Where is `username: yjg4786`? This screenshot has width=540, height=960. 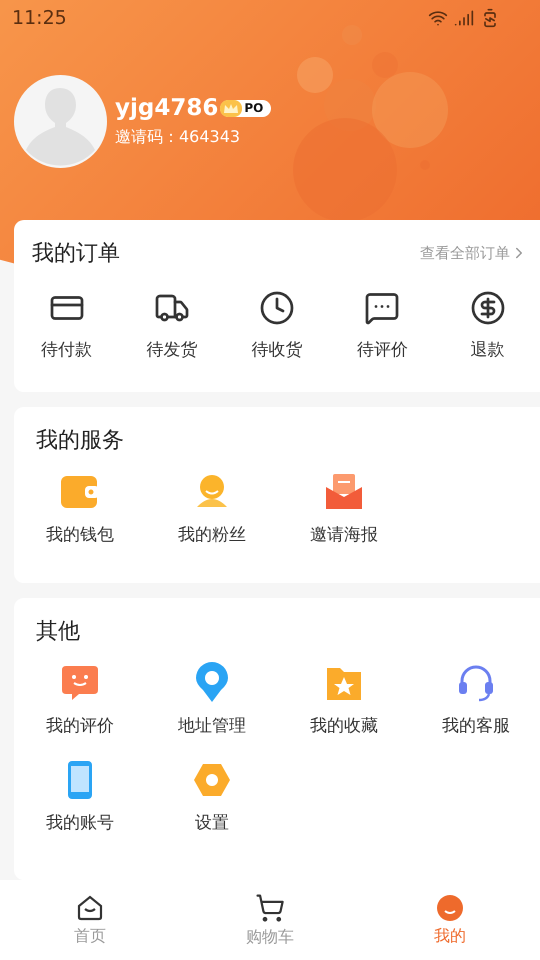 username: yjg4786 is located at coordinates (166, 108).